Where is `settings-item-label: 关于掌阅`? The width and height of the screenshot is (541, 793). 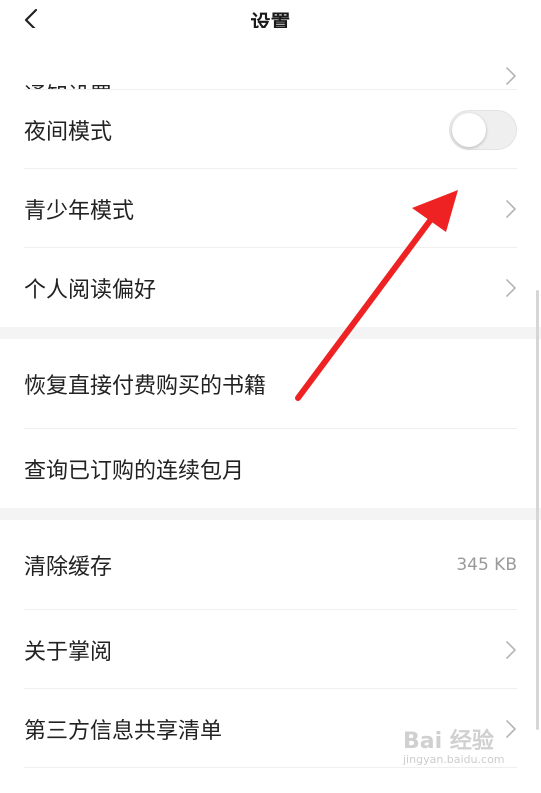 settings-item-label: 关于掌阅 is located at coordinates (68, 652).